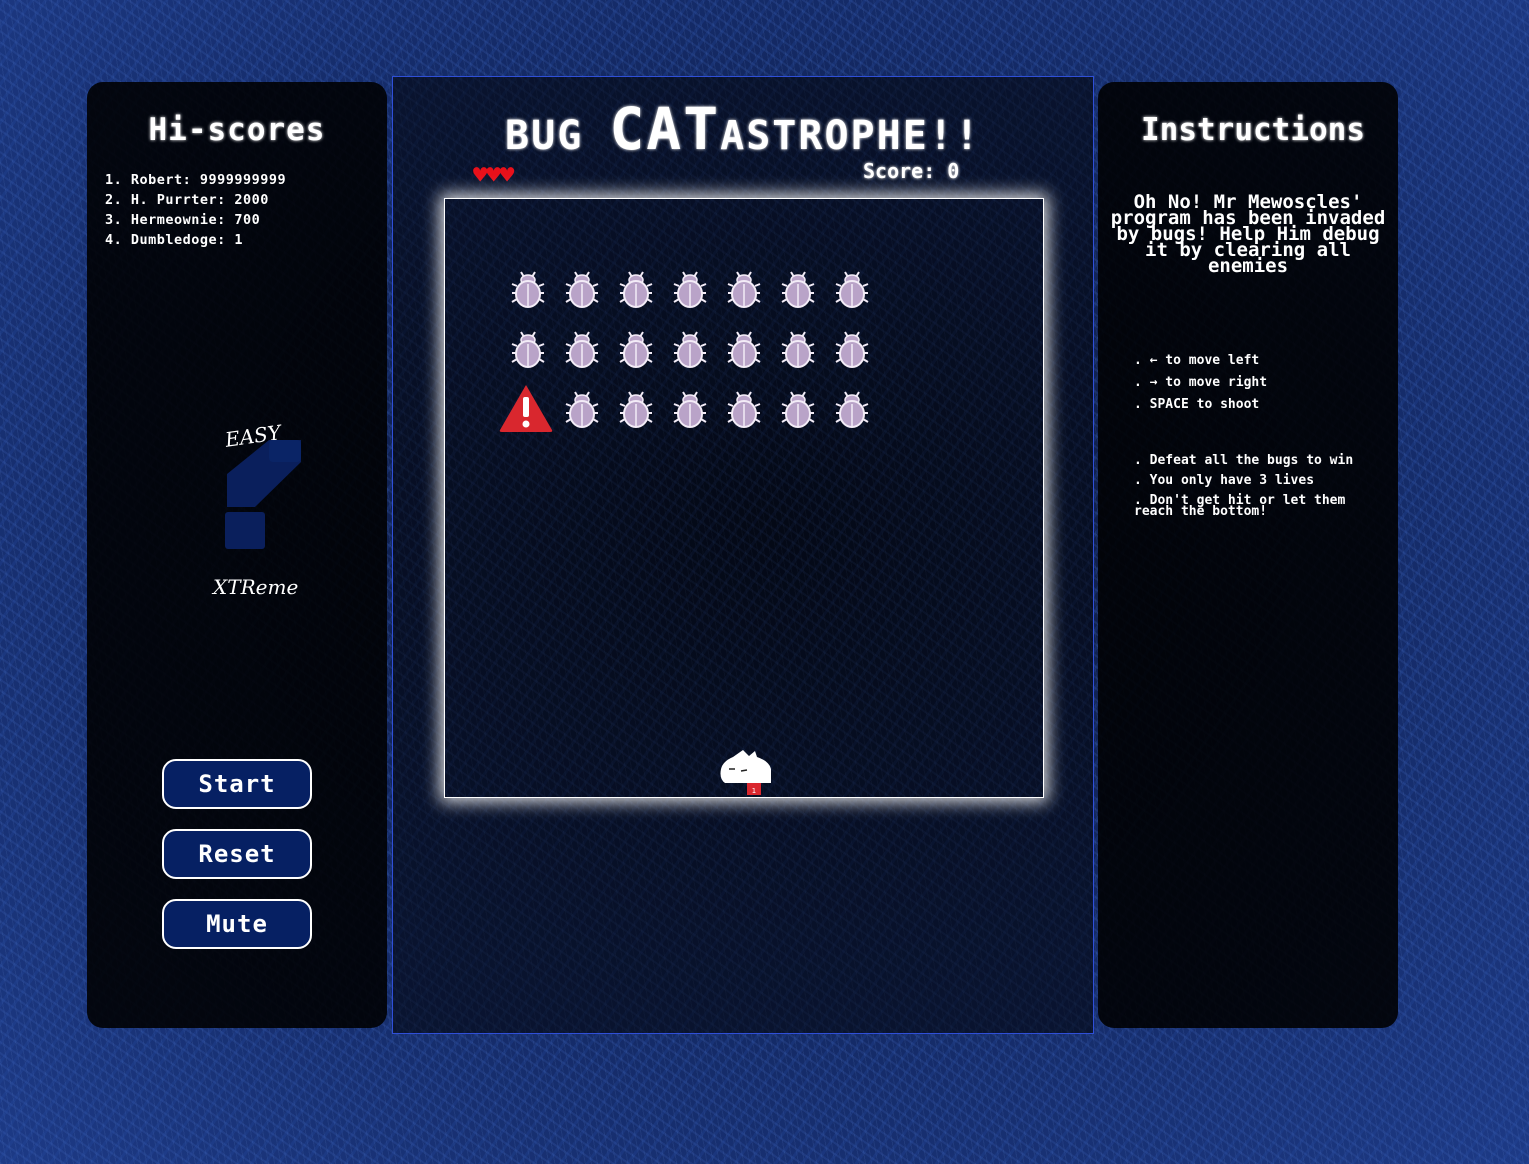 This screenshot has width=1529, height=1164. Describe the element at coordinates (196, 180) in the screenshot. I see `hiscore-entry: 1. Robert: 9999999999` at that location.